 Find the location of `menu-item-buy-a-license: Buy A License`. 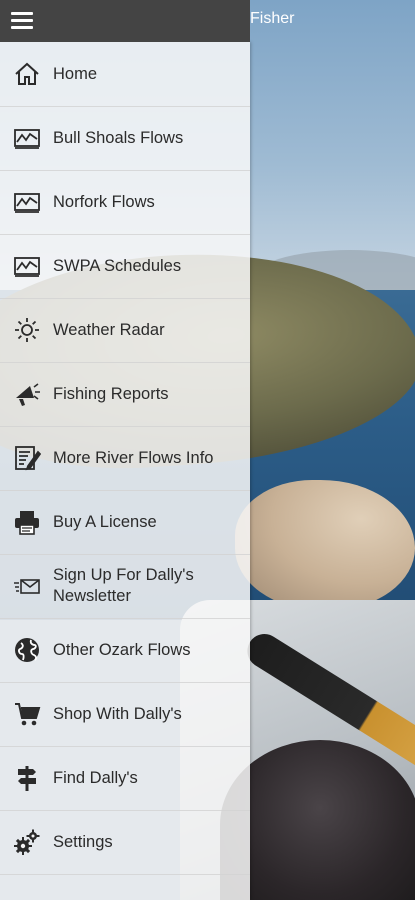

menu-item-buy-a-license: Buy A License is located at coordinates (125, 522).